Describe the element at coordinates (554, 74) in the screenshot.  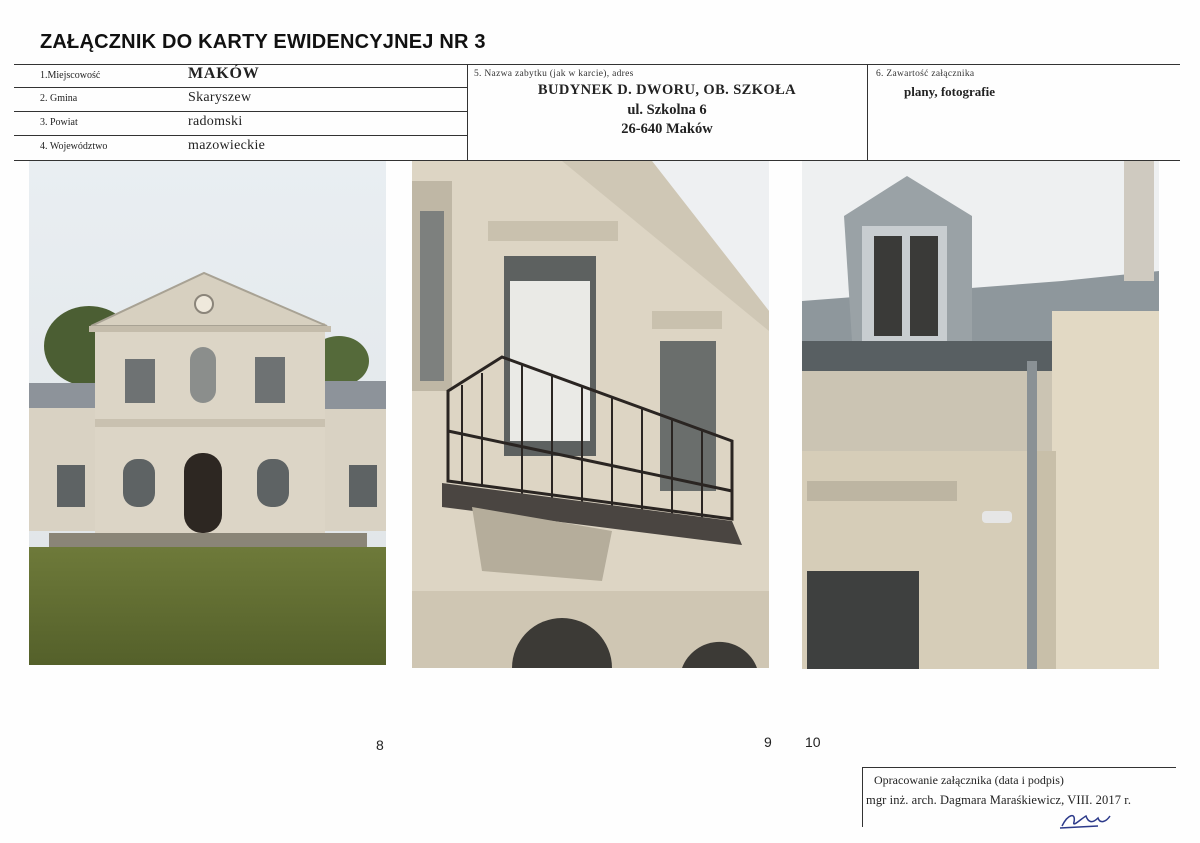
I see `monument-label: 5. Nazwa zabytku (jak w karcie), adres` at that location.